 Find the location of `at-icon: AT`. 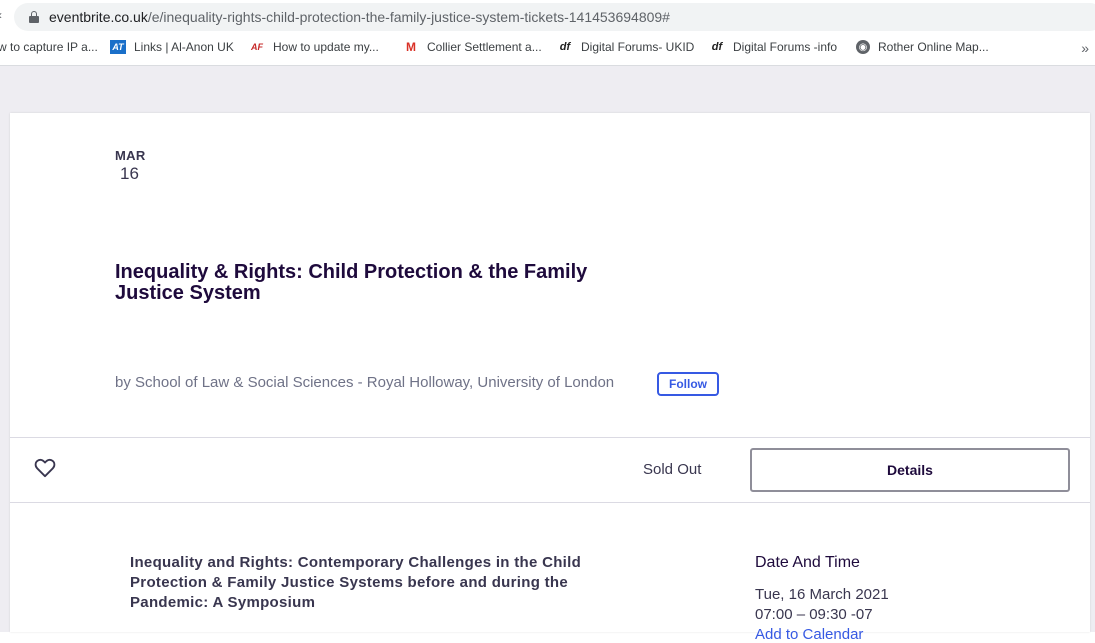

at-icon: AT is located at coordinates (118, 47).